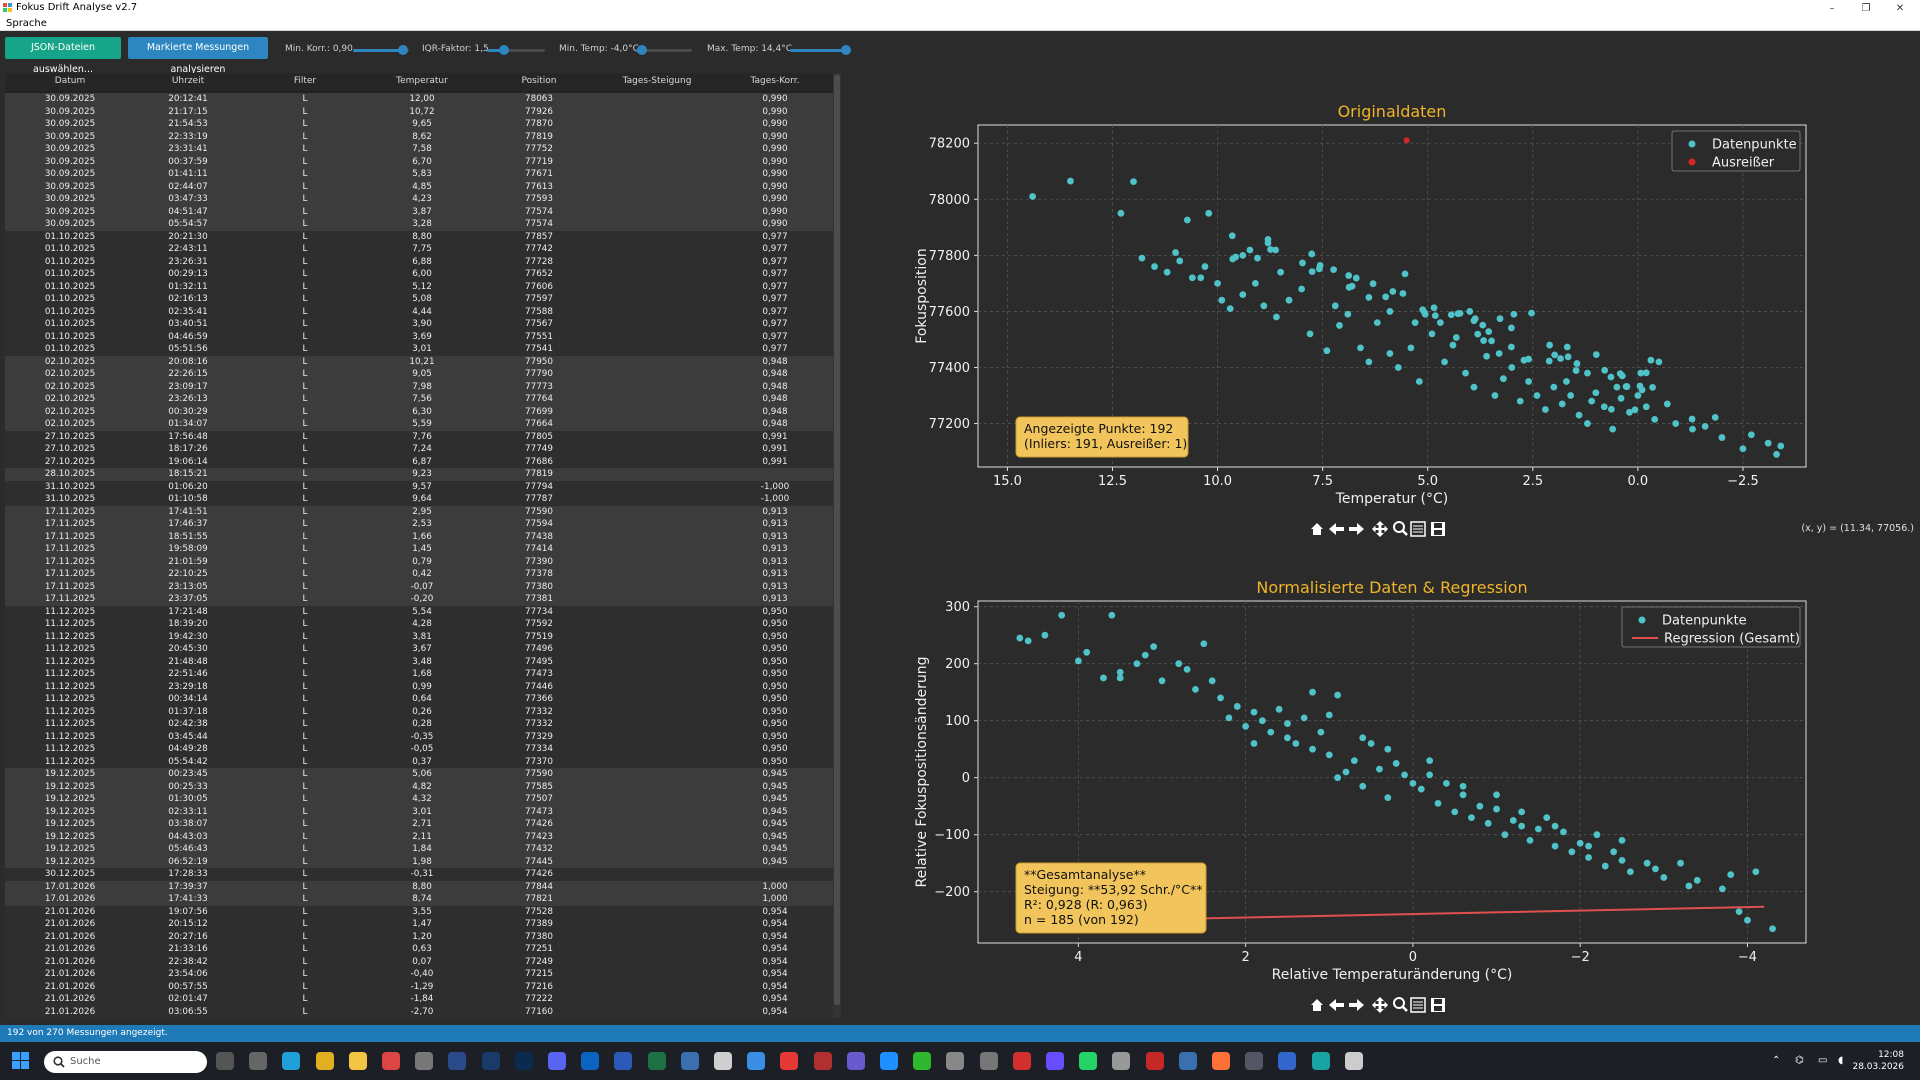  I want to click on discord-icon, so click(557, 1061).